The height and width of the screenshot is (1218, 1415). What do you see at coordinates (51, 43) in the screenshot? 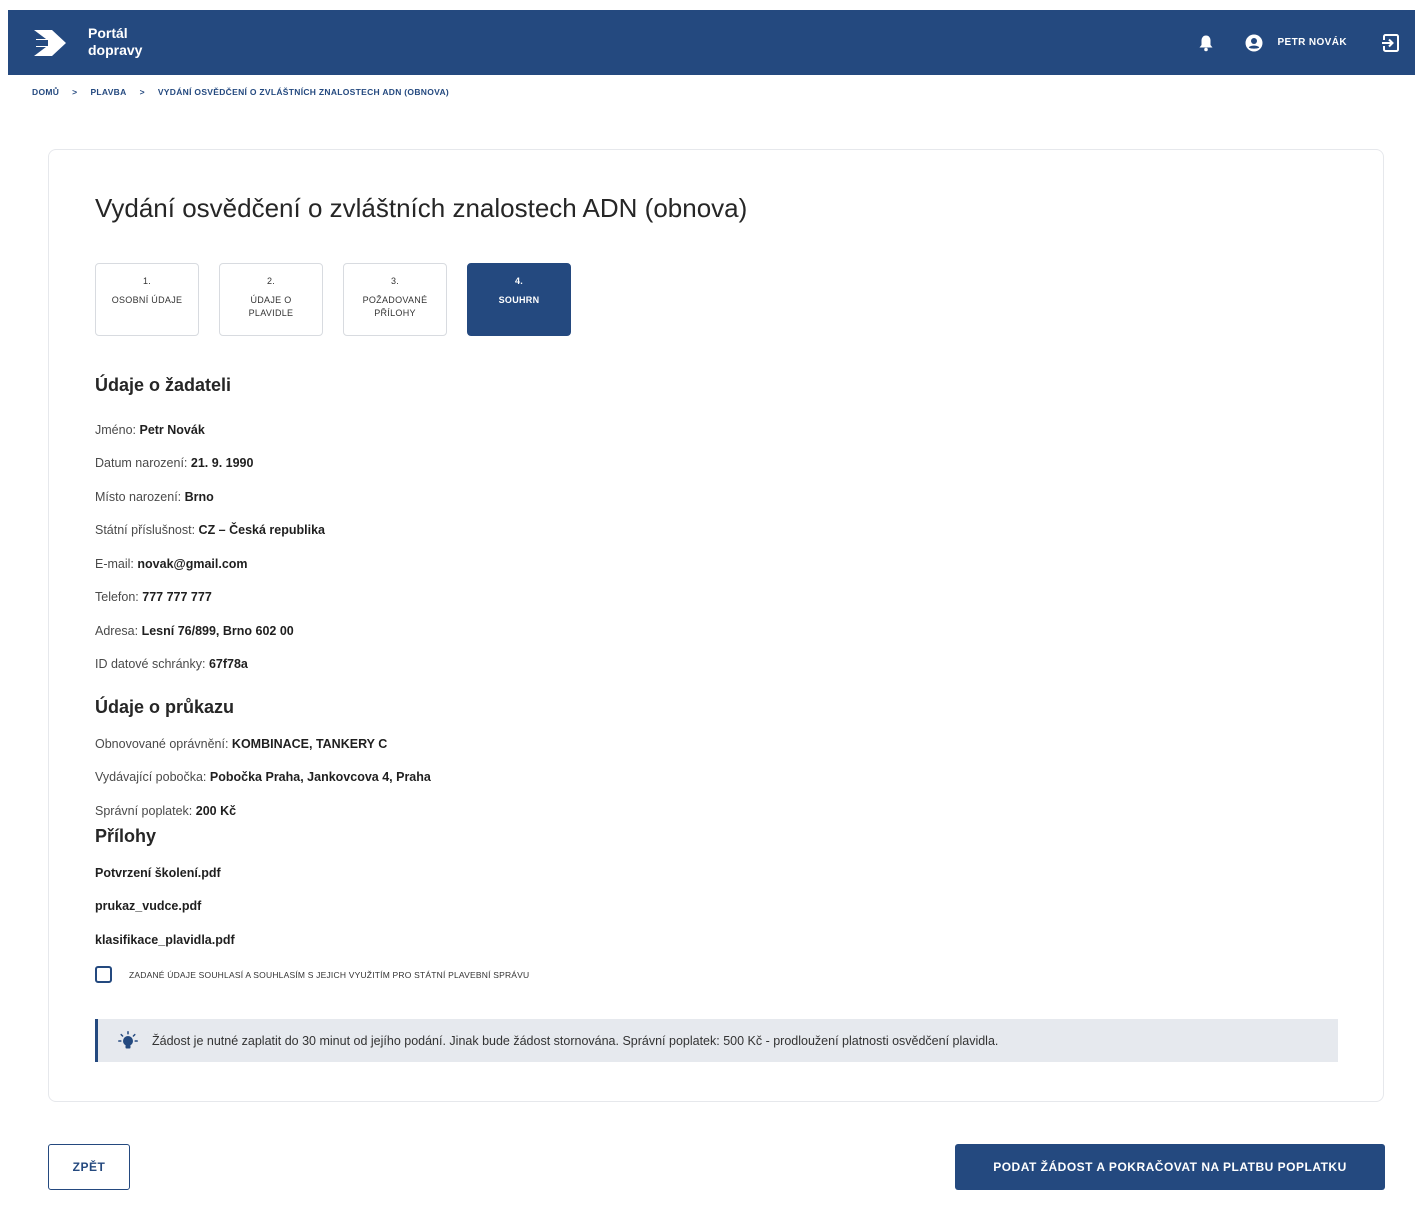
I see `logo-arrow-icon` at bounding box center [51, 43].